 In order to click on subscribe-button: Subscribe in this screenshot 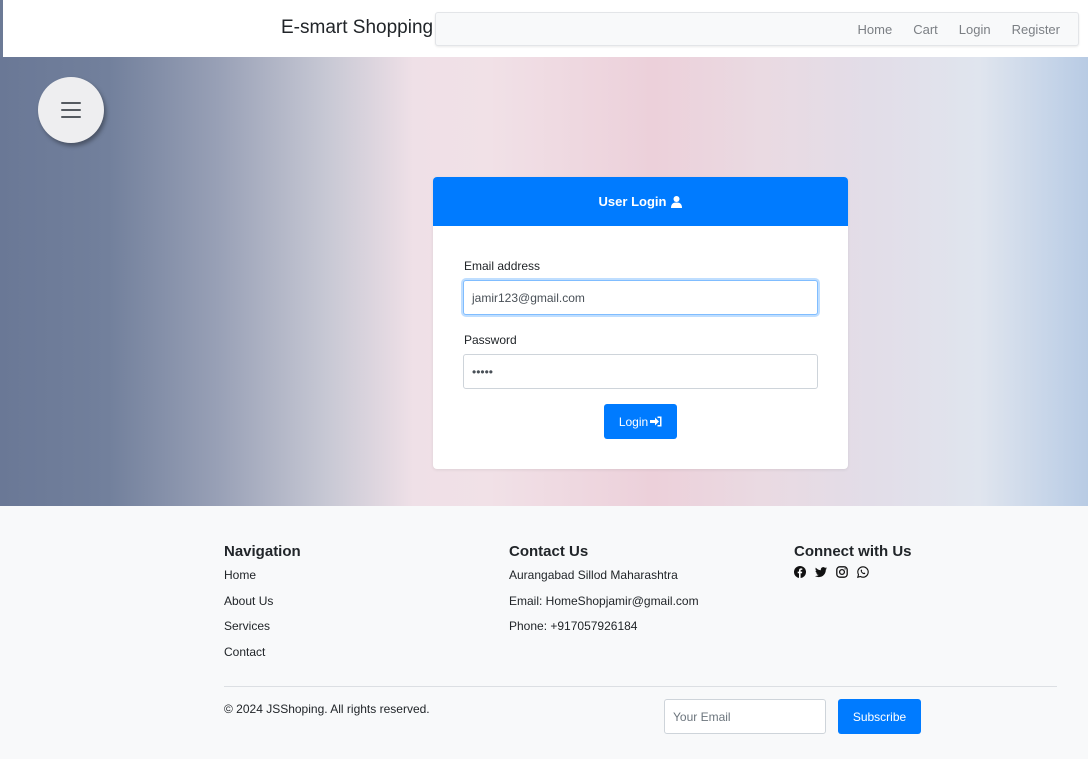, I will do `click(879, 716)`.